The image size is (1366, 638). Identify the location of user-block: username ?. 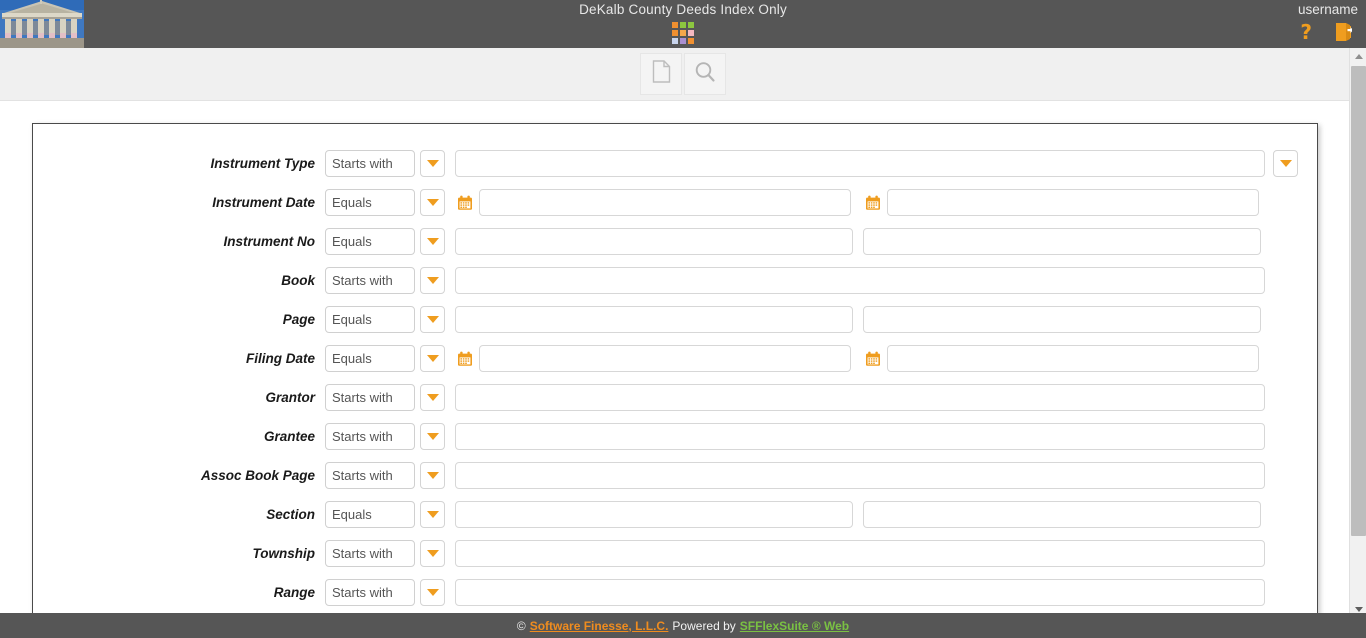
(1258, 21).